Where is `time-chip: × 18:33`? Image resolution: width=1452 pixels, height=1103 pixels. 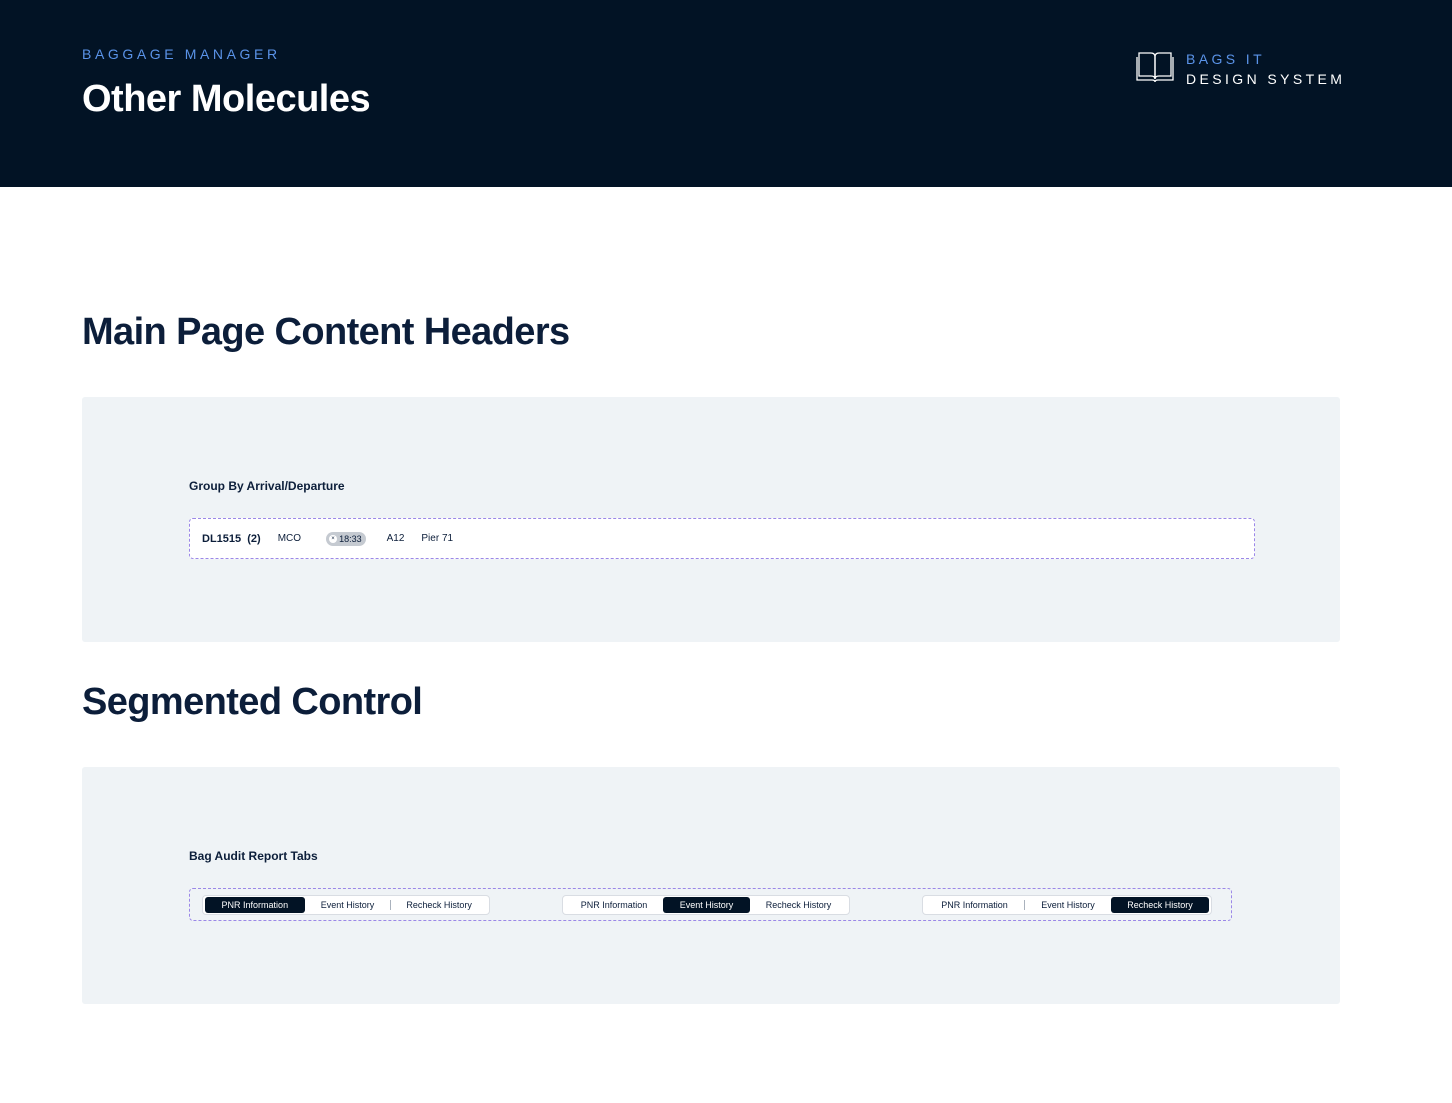 time-chip: × 18:33 is located at coordinates (346, 538).